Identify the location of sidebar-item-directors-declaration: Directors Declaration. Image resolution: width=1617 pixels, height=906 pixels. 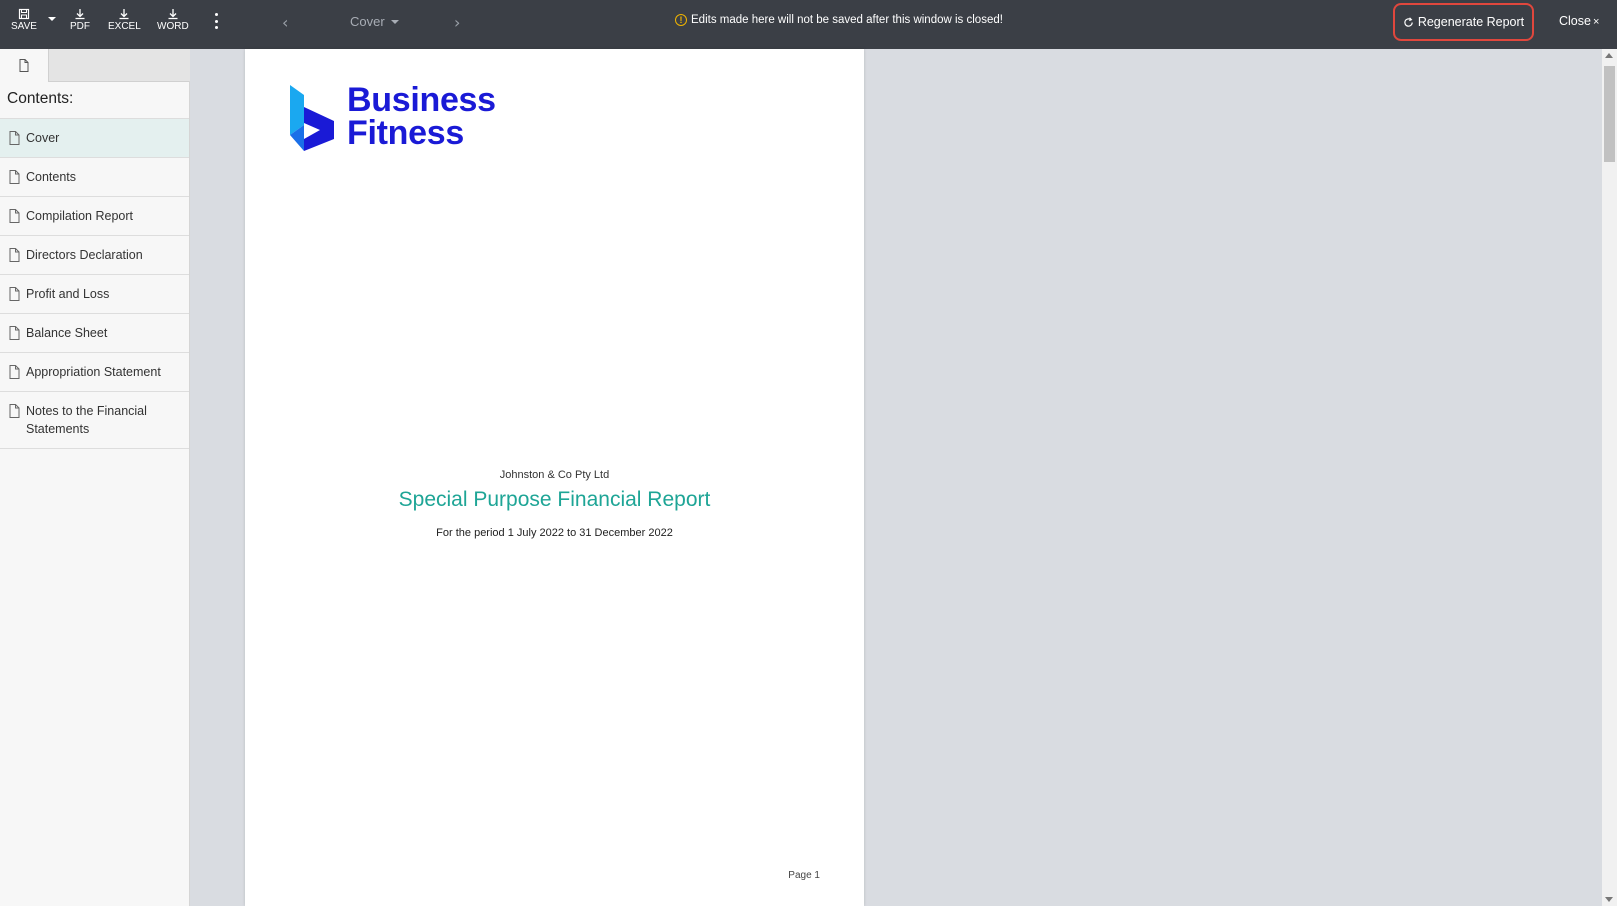
(94, 255).